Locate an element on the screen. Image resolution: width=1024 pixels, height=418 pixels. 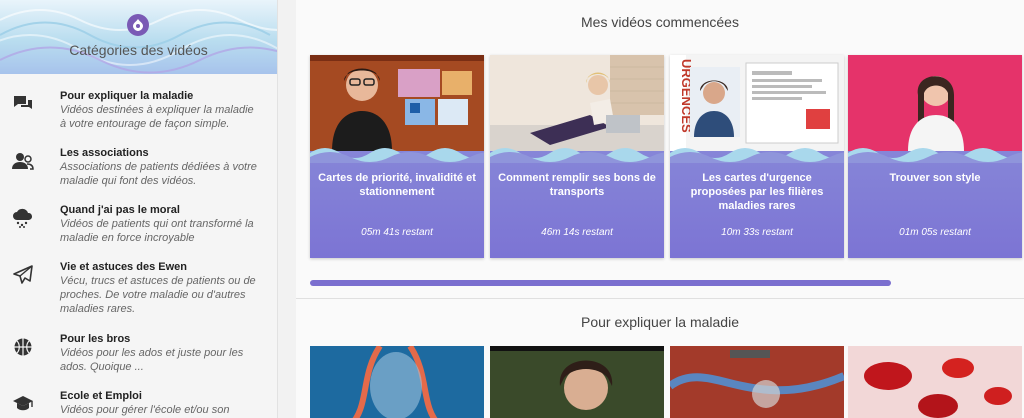
video-remaining-time: 01m 05s restant is located at coordinates (935, 232).